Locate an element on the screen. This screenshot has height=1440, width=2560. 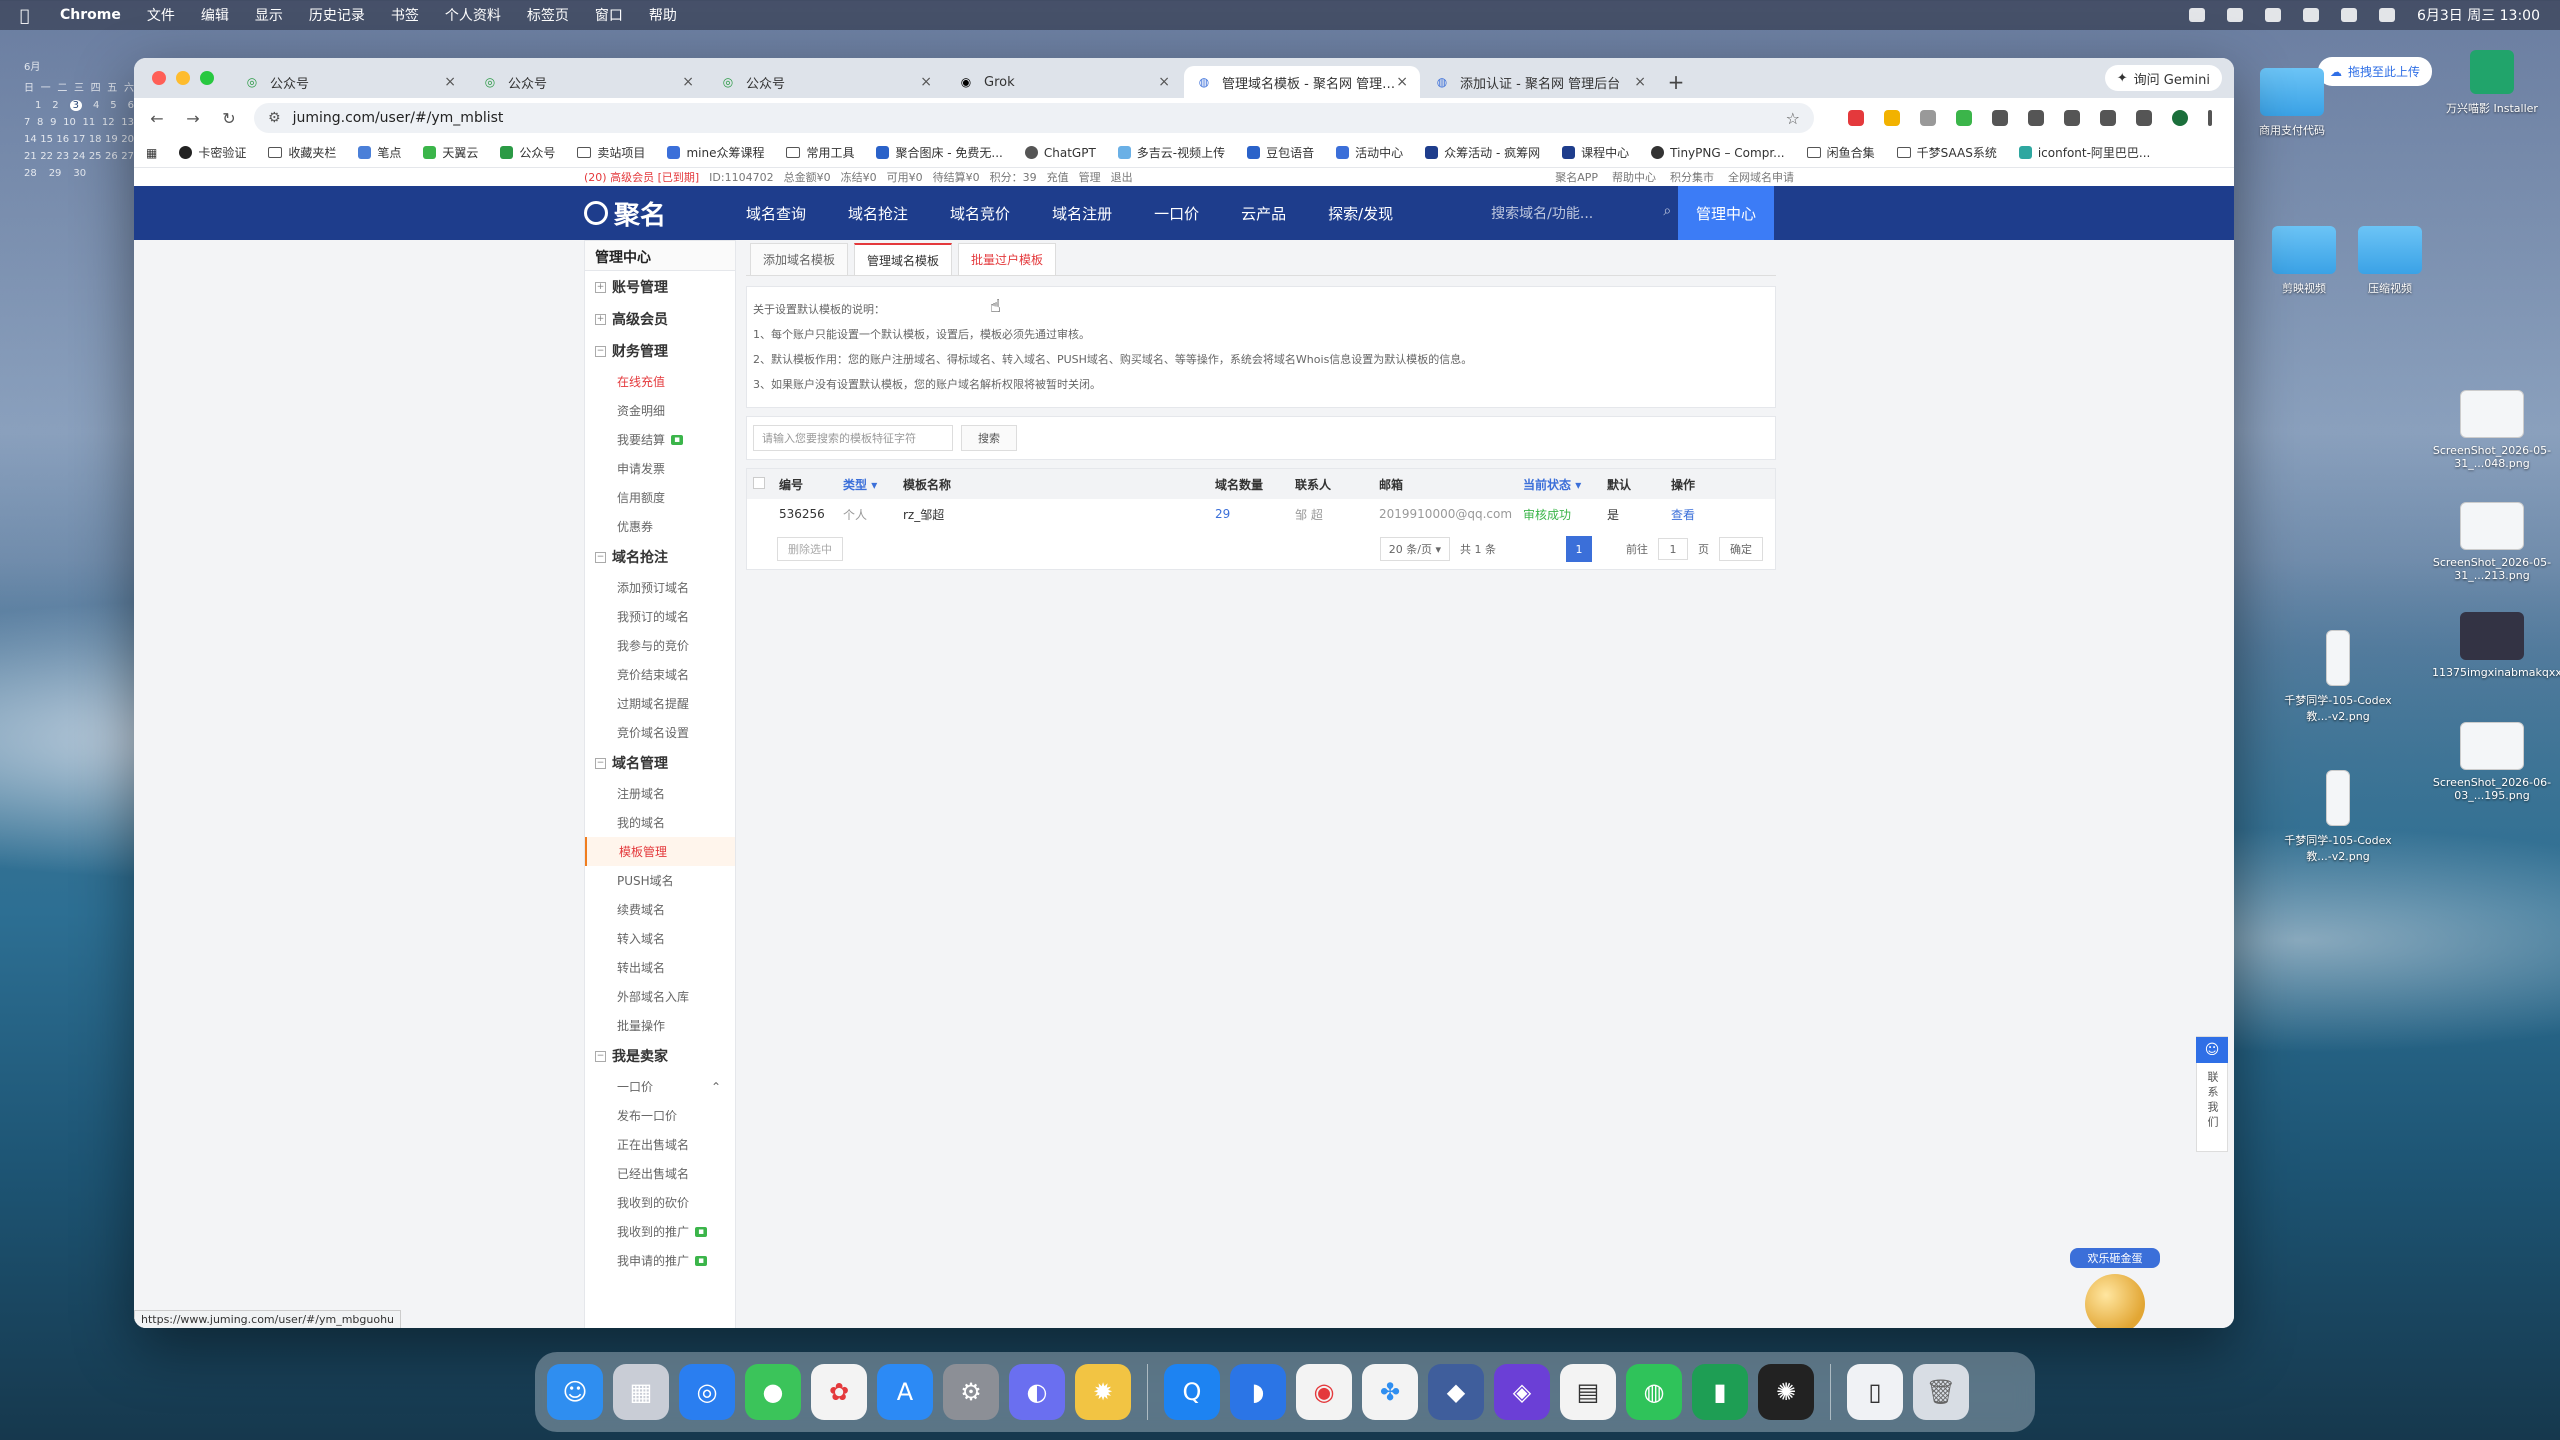
bookmark-item: 笔点 is located at coordinates (379, 152).